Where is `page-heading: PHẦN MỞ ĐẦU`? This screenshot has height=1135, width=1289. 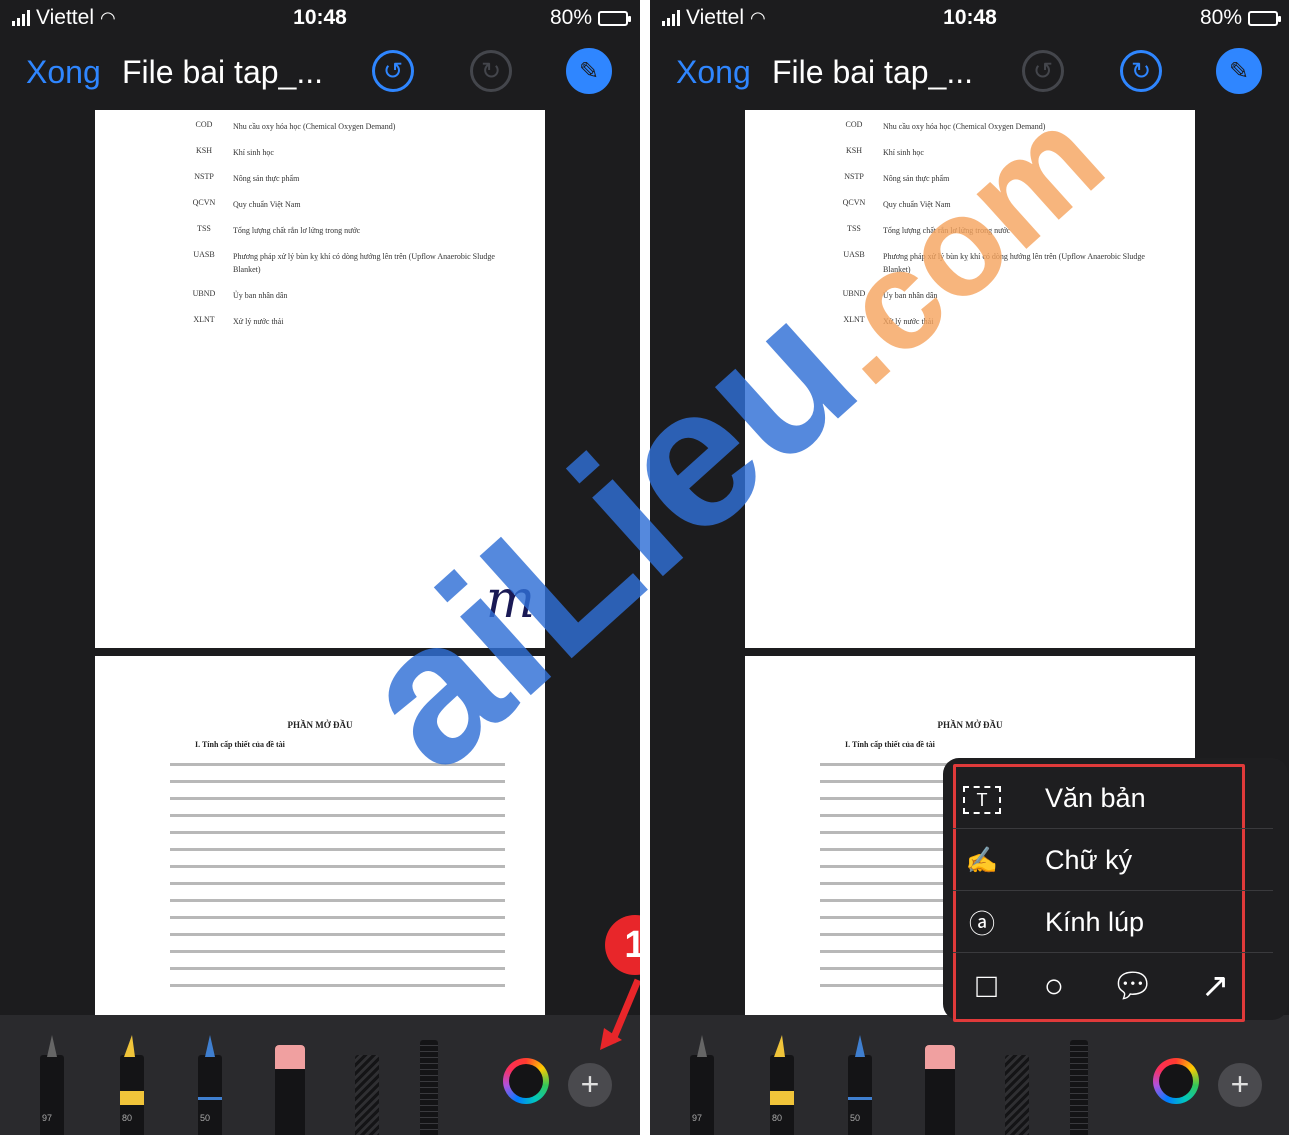
page-heading: PHẦN MỞ ĐẦU is located at coordinates (970, 725).